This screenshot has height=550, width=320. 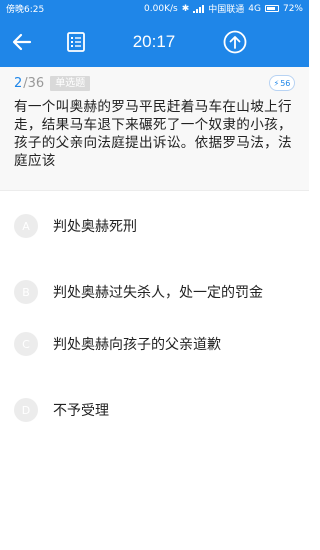 I want to click on exam-timer: 20:17, so click(x=154, y=41).